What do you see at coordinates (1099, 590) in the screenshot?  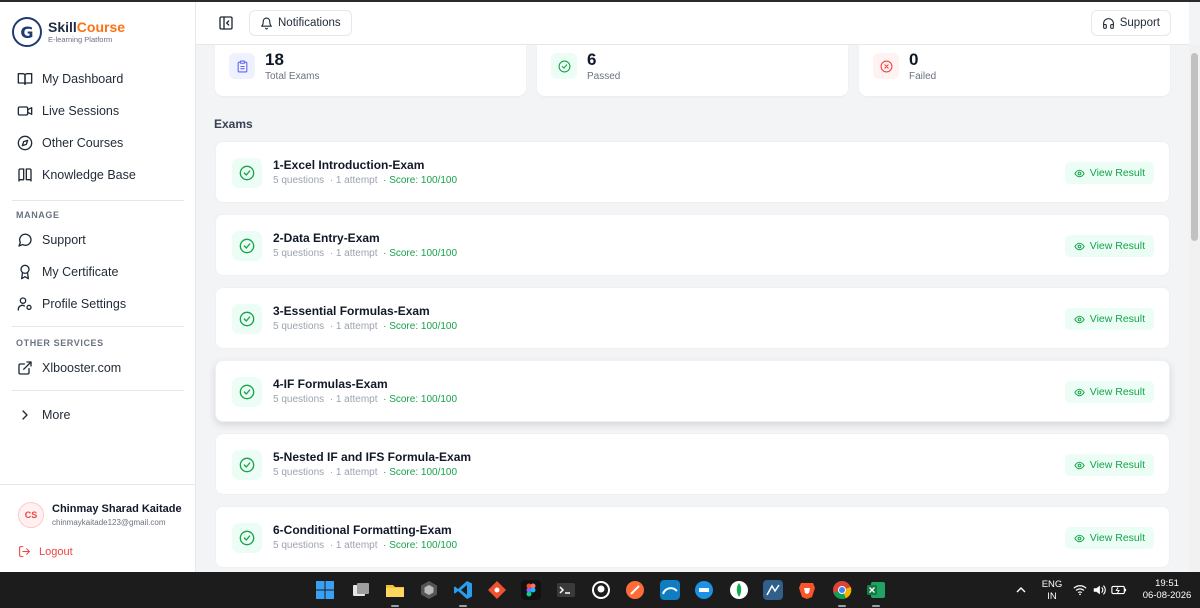 I see `volume-icon` at bounding box center [1099, 590].